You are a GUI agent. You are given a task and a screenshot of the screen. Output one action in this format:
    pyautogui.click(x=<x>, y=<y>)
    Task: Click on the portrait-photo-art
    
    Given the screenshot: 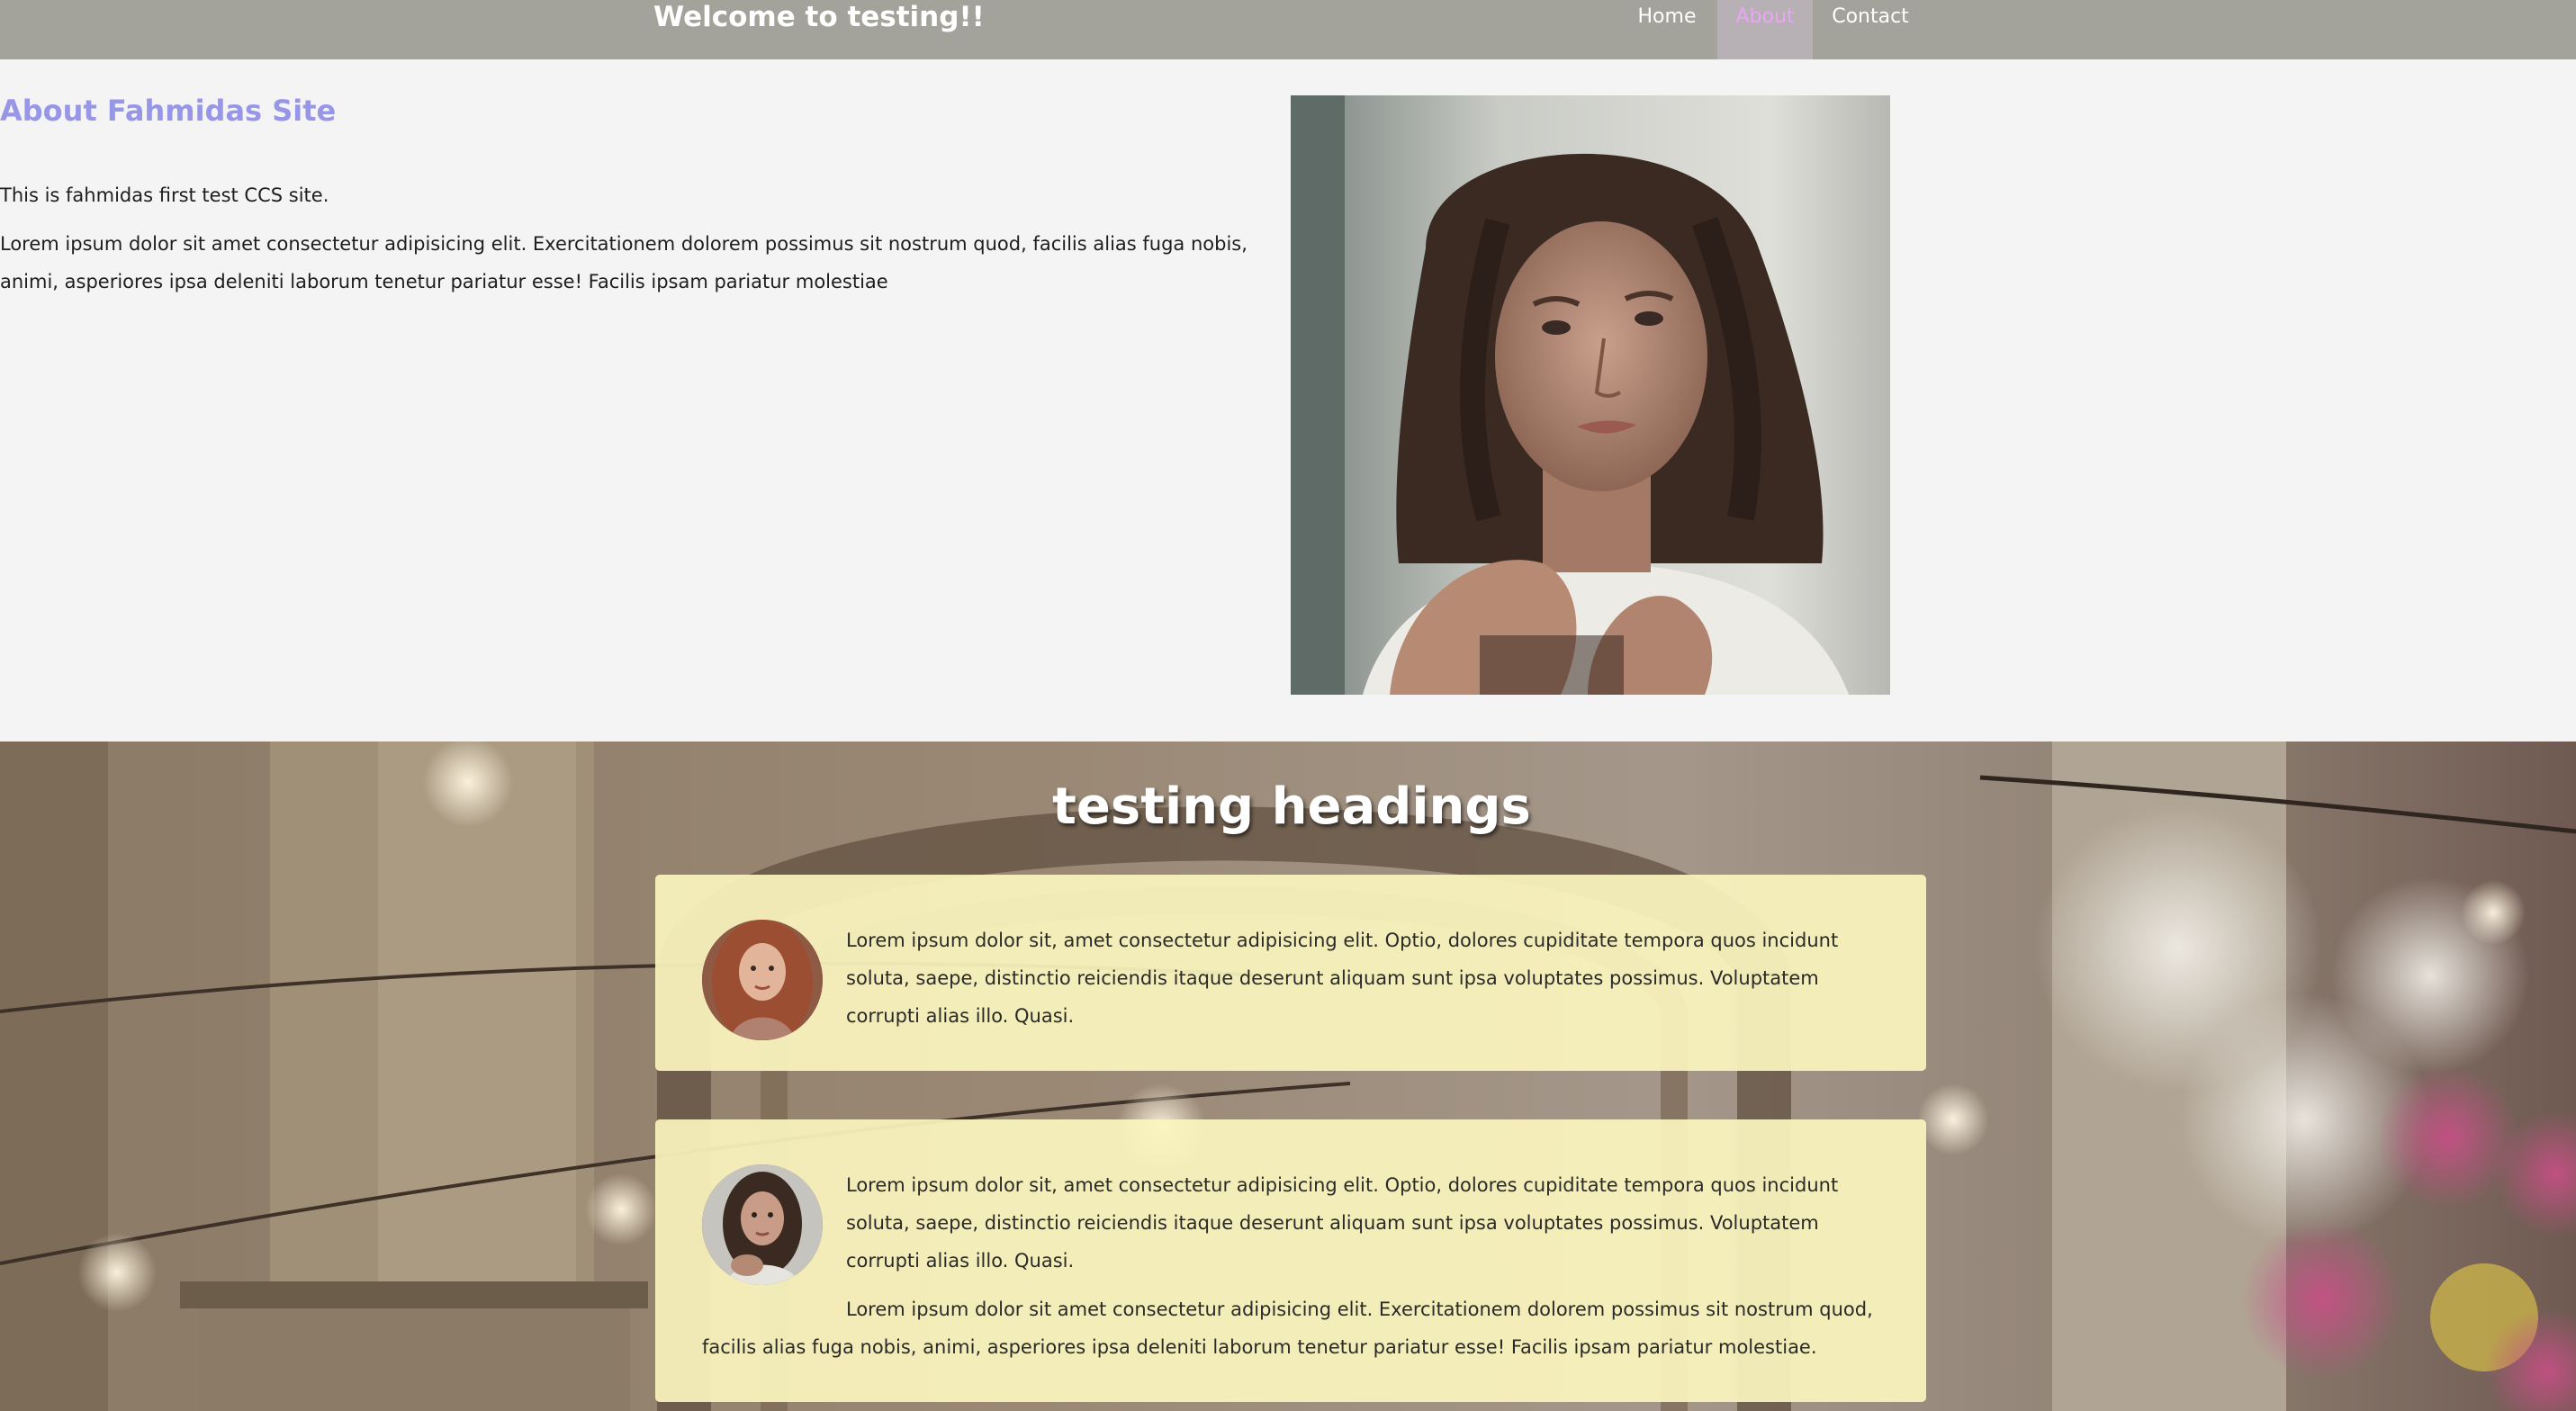 What is the action you would take?
    pyautogui.click(x=1590, y=395)
    